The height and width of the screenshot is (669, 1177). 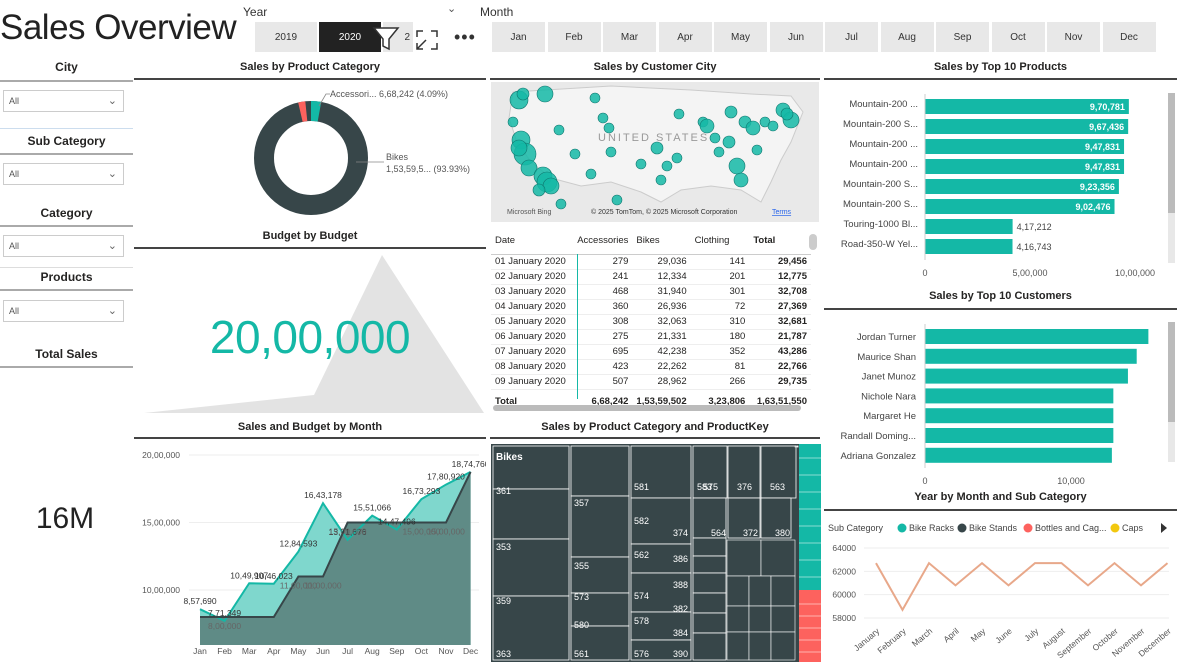 What do you see at coordinates (389, 94) in the screenshot?
I see `donut-label-accessories: Accessori... 6,68,242 (4.09%)` at bounding box center [389, 94].